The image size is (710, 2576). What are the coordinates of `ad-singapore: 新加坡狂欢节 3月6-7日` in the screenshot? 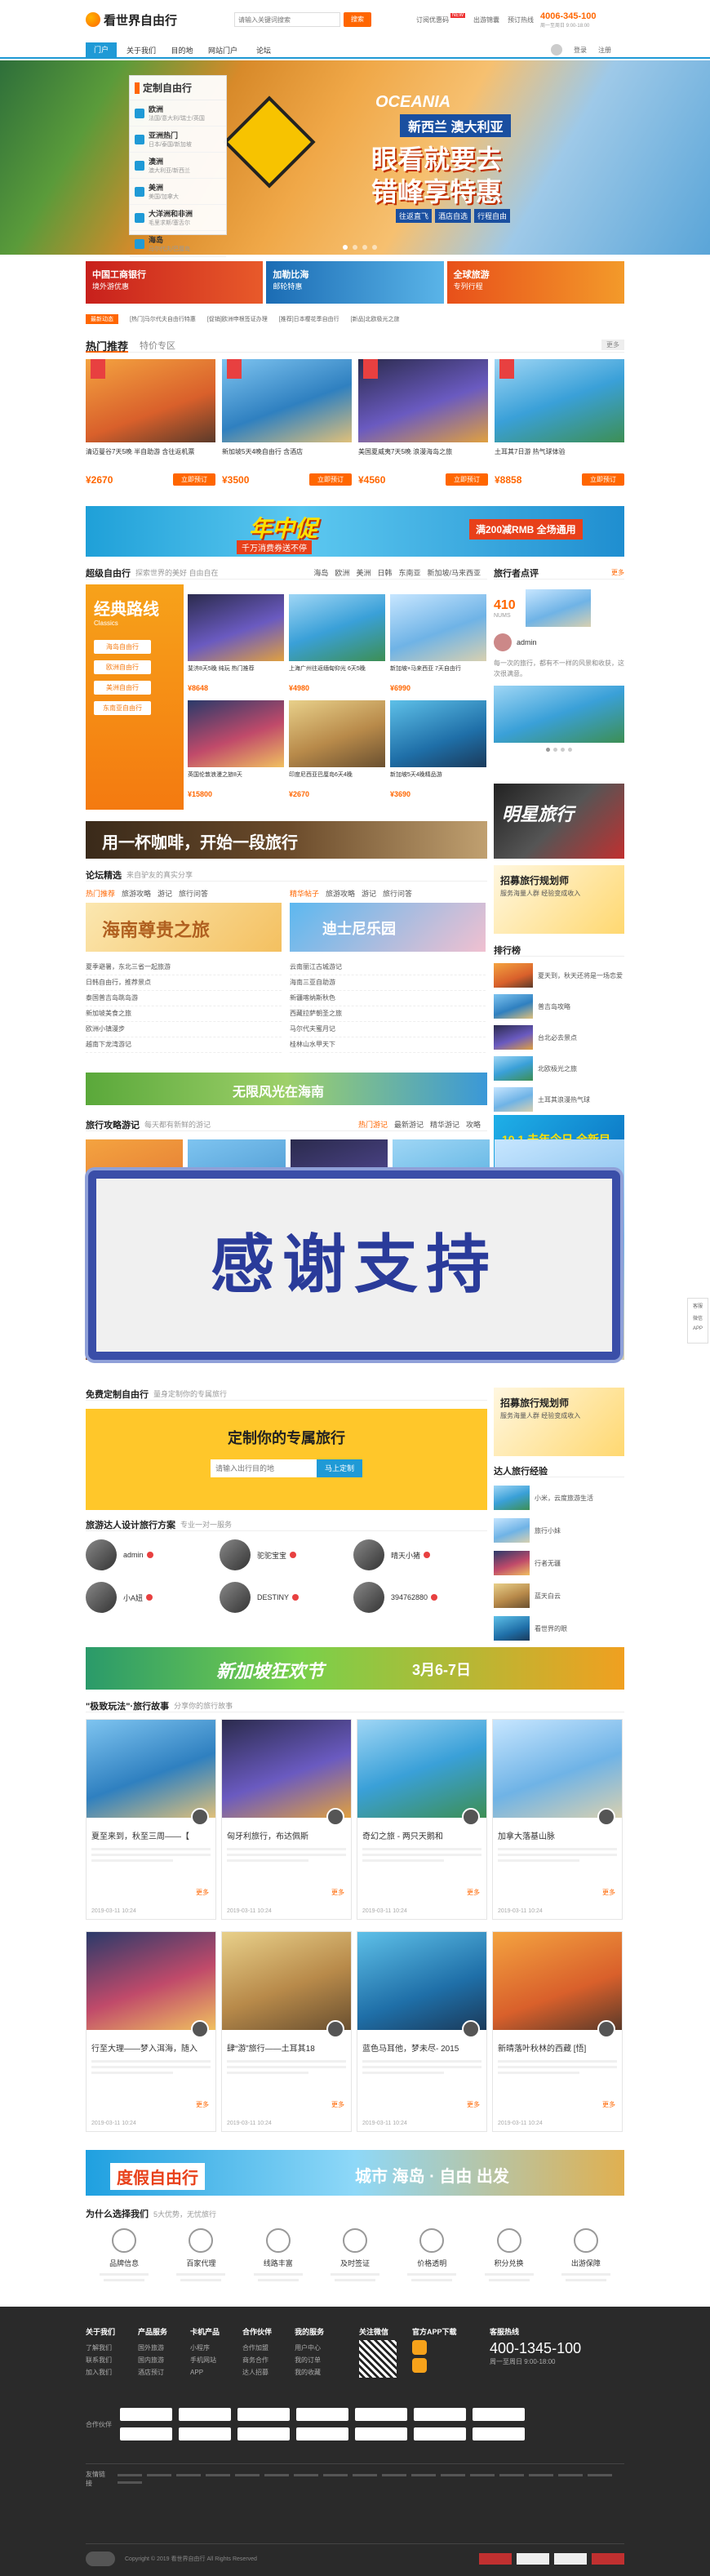 It's located at (355, 1668).